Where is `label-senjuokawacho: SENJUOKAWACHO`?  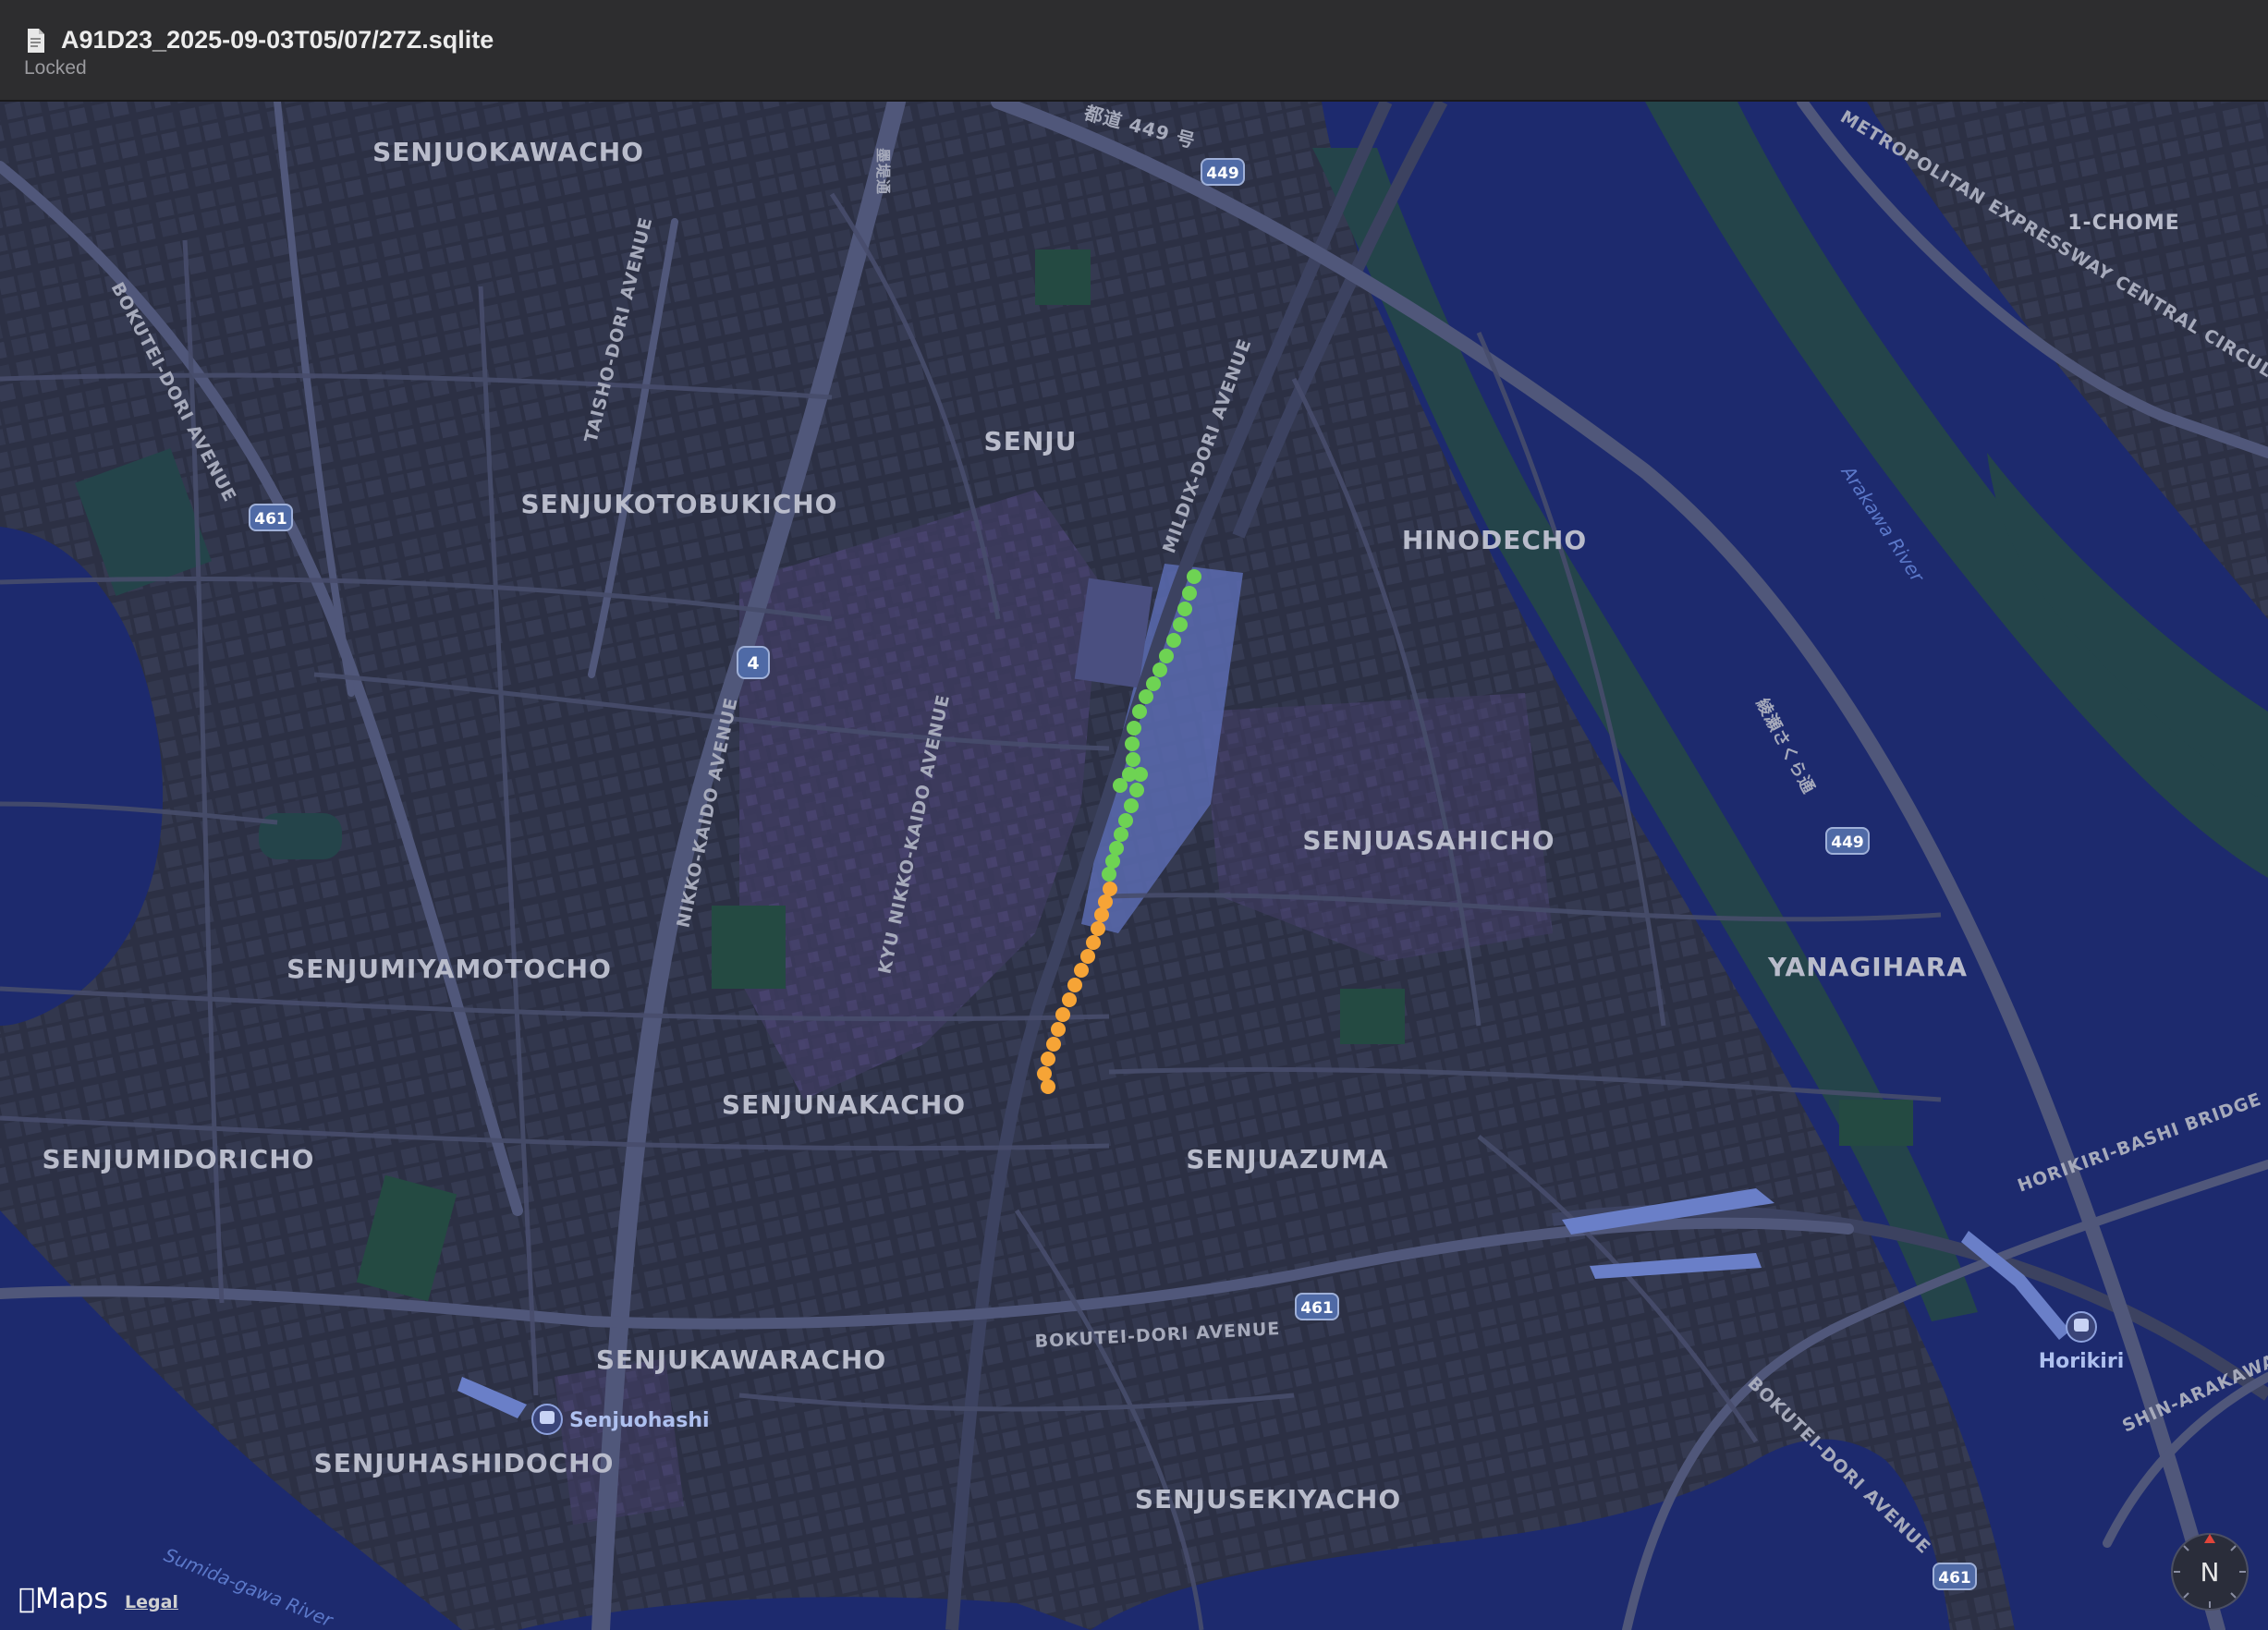
label-senjuokawacho: SENJUOKAWACHO is located at coordinates (508, 152).